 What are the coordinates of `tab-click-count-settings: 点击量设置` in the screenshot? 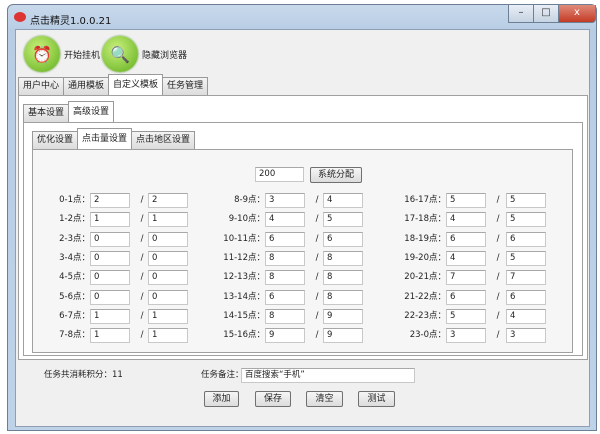 It's located at (105, 138).